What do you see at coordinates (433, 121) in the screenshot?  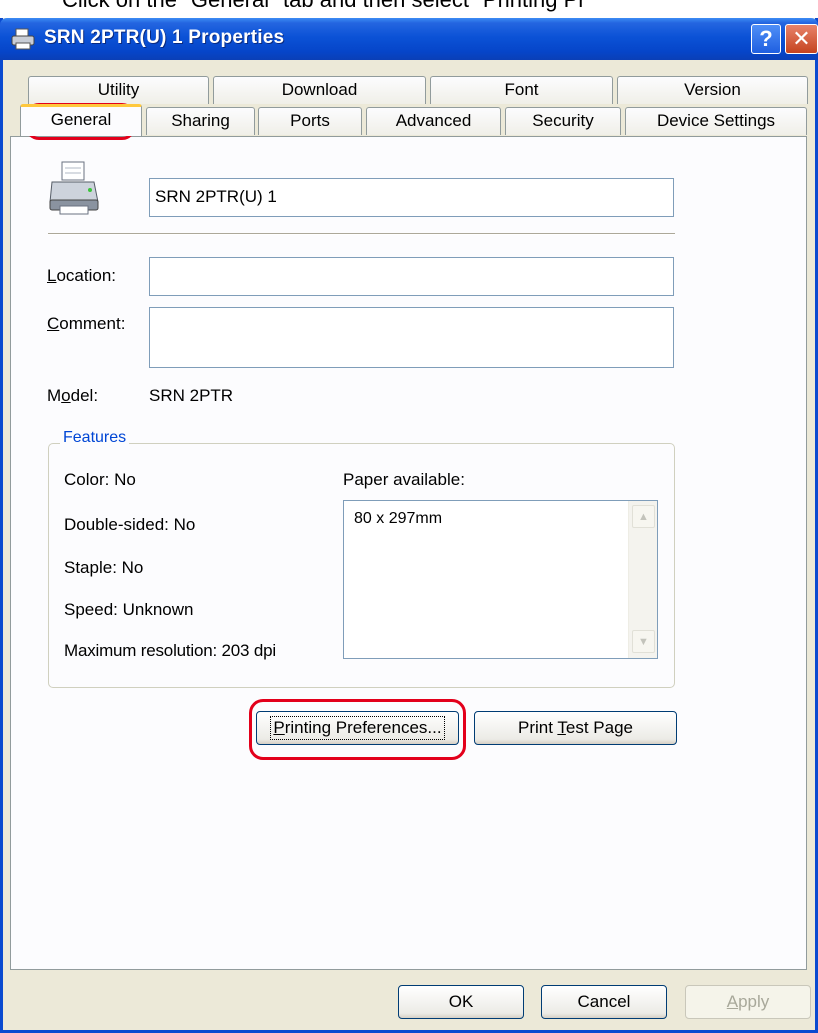 I see `tab-advanced: Advanced` at bounding box center [433, 121].